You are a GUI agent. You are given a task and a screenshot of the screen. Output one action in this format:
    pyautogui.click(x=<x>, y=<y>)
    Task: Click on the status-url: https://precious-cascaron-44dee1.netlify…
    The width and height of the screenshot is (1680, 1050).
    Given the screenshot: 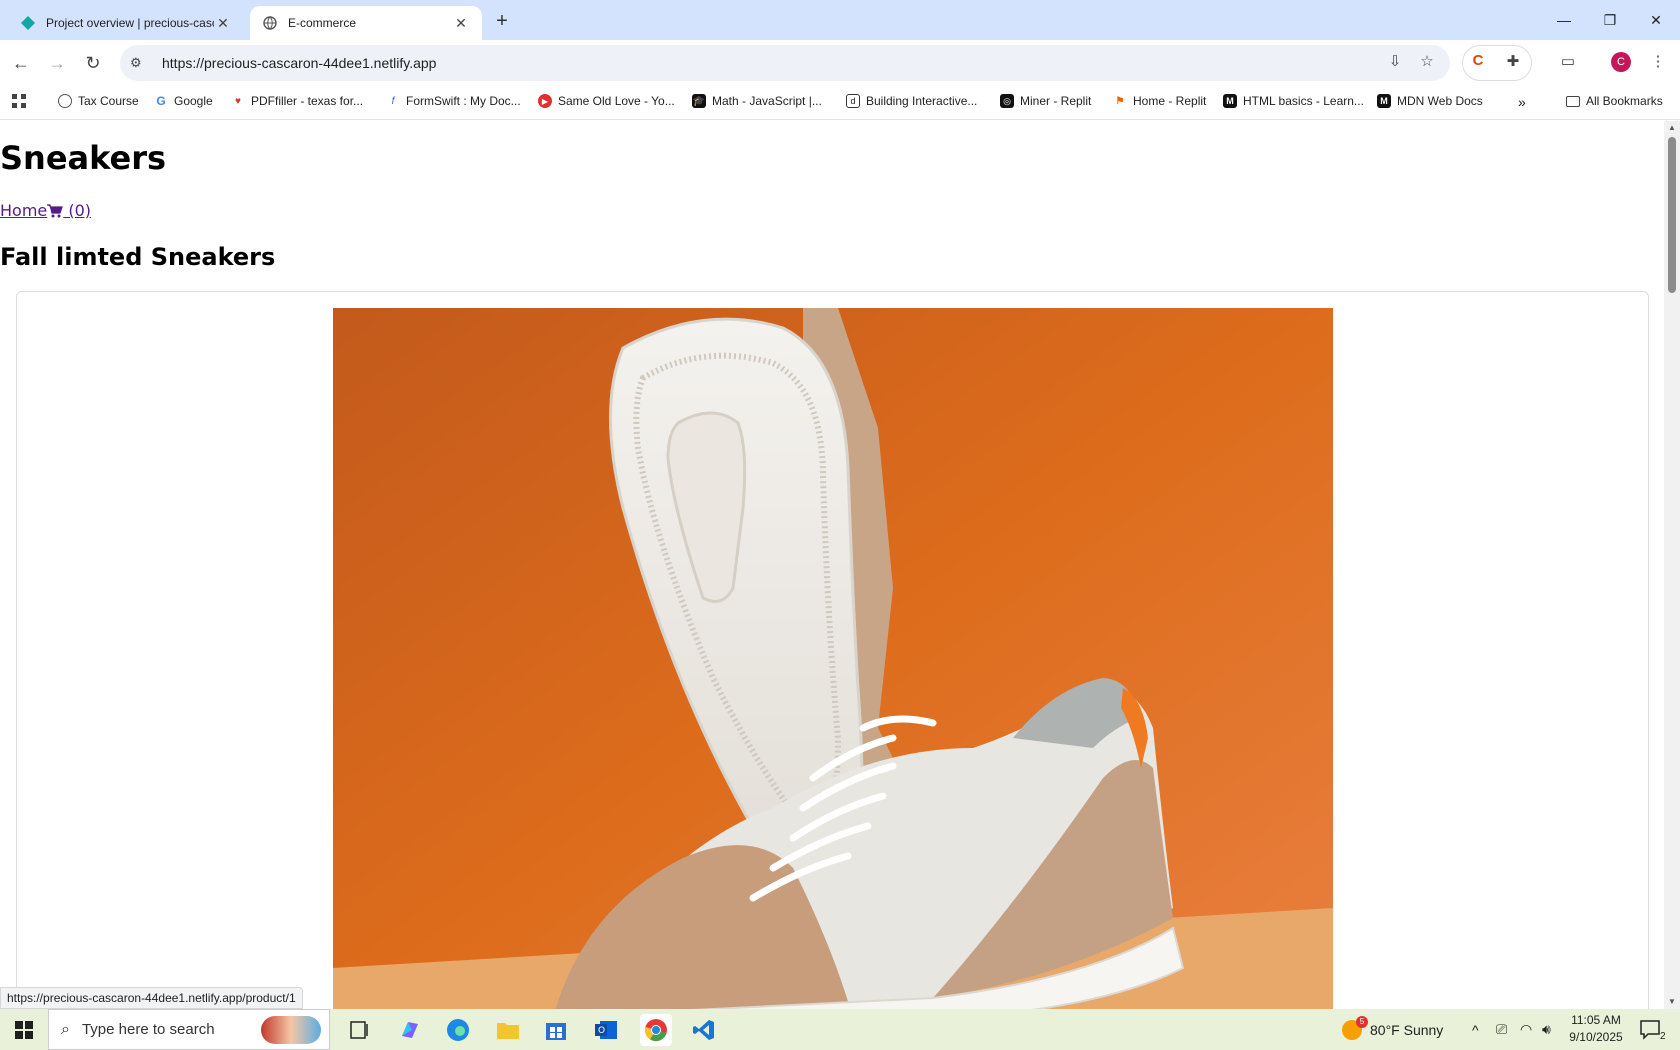 What is the action you would take?
    pyautogui.click(x=151, y=998)
    